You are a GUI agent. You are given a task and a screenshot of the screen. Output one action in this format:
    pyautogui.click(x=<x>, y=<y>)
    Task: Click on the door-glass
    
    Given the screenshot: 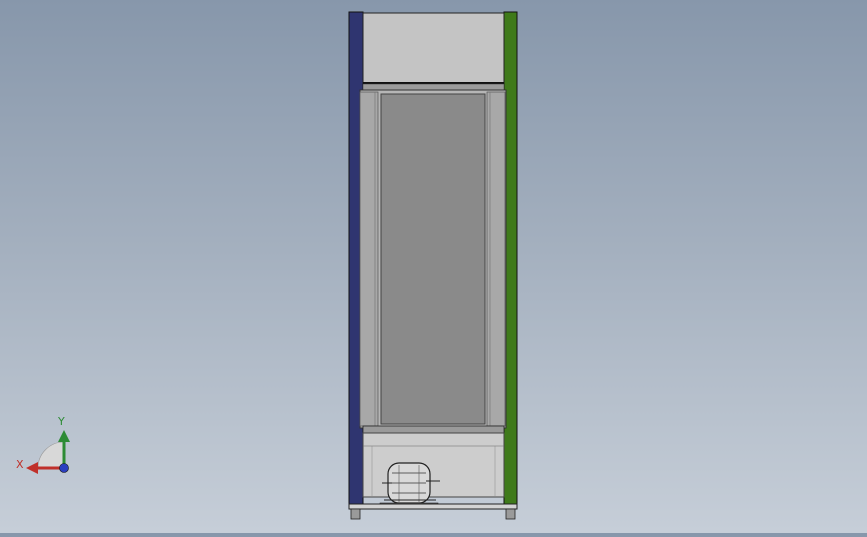 What is the action you would take?
    pyautogui.click(x=433, y=259)
    